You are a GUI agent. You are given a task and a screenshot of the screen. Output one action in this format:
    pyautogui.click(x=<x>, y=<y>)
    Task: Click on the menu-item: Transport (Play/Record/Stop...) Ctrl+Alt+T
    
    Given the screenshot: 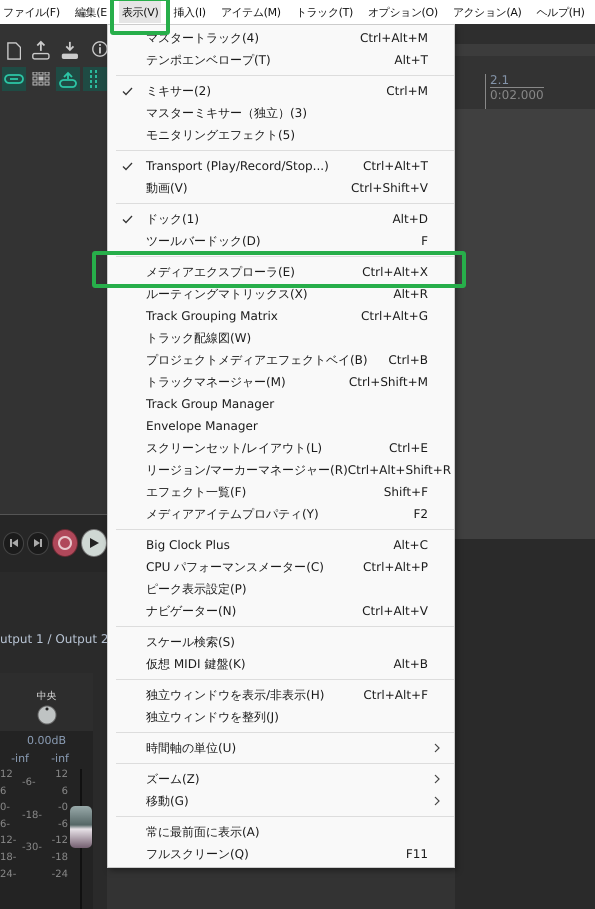 What is the action you would take?
    pyautogui.click(x=281, y=166)
    